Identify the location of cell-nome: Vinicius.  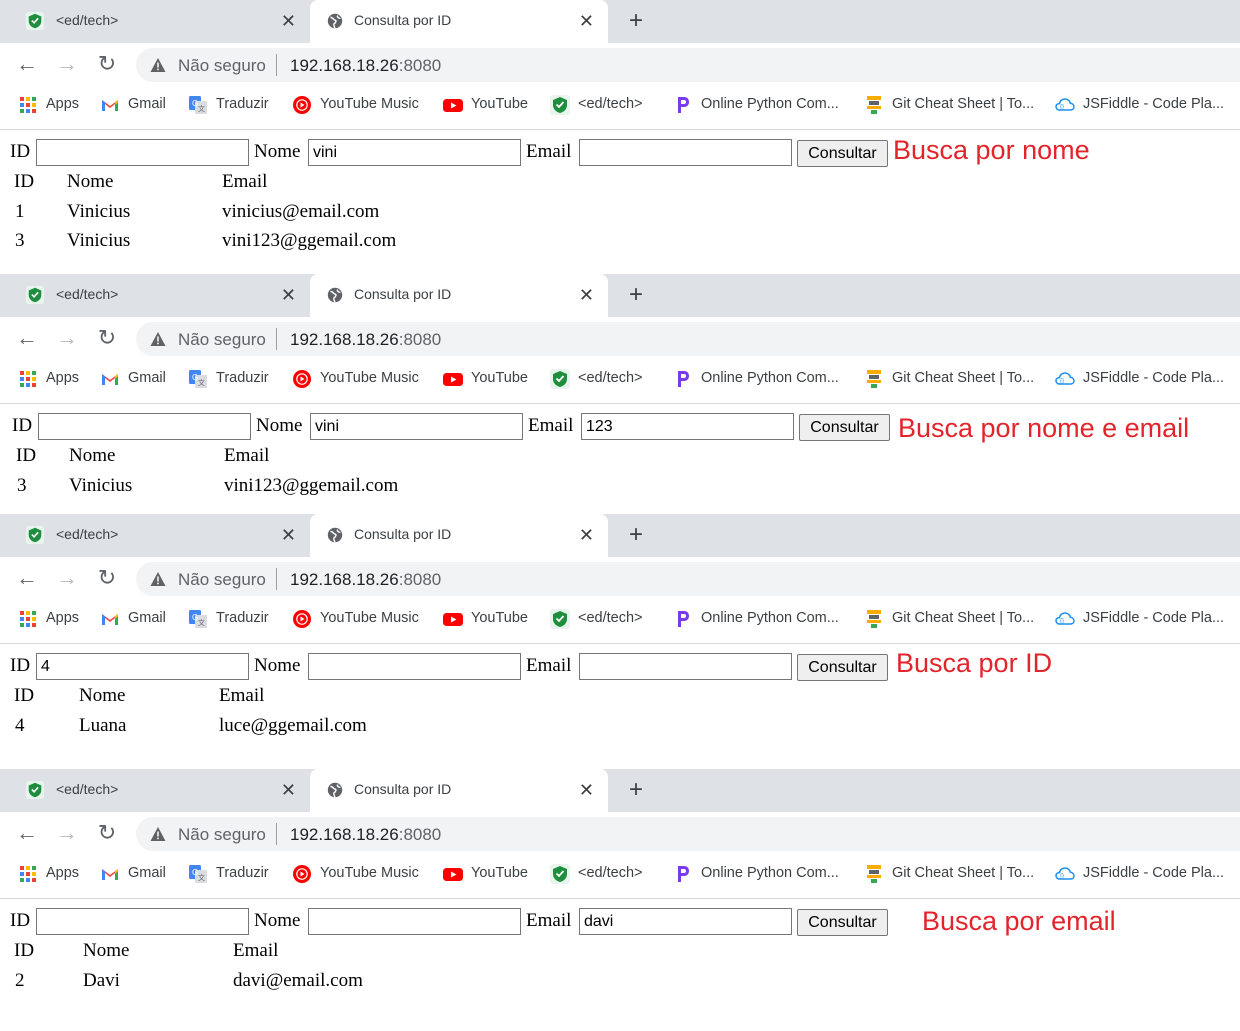
(101, 485).